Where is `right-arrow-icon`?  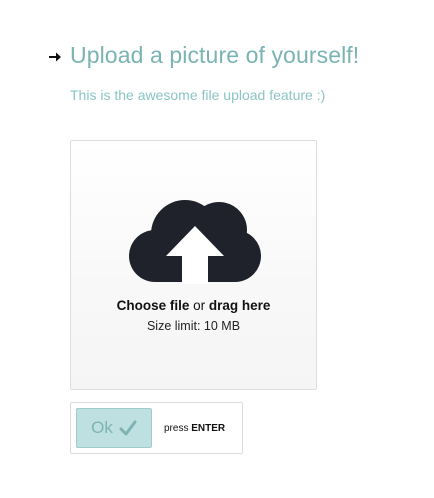
right-arrow-icon is located at coordinates (55, 56).